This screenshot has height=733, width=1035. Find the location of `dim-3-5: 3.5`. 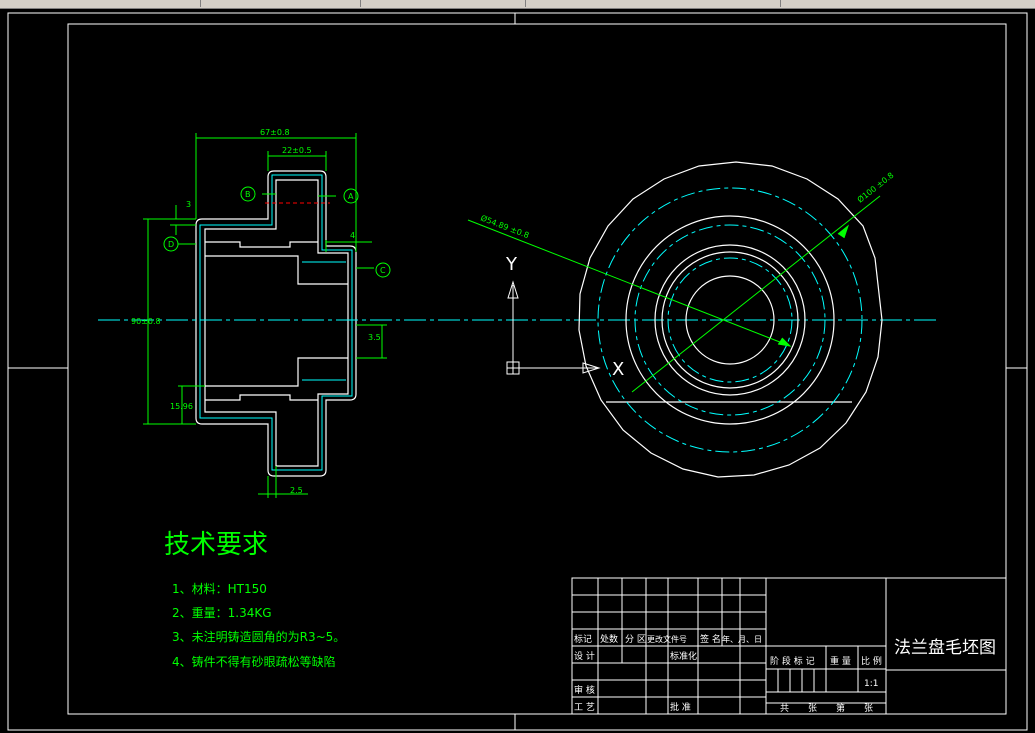

dim-3-5: 3.5 is located at coordinates (374, 337).